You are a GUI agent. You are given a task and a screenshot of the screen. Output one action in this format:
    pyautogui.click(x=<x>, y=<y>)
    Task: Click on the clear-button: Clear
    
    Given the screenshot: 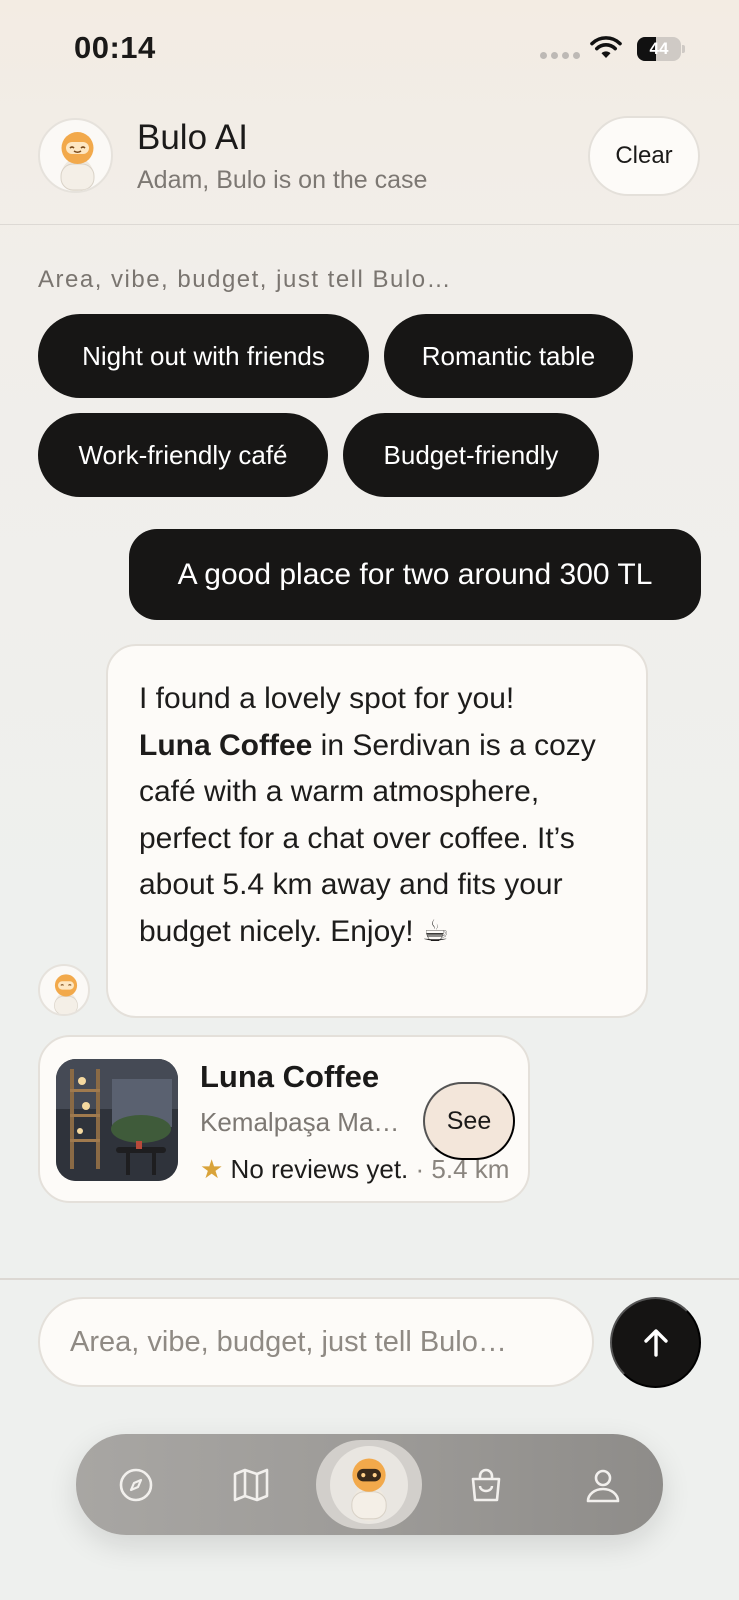 What is the action you would take?
    pyautogui.click(x=644, y=156)
    